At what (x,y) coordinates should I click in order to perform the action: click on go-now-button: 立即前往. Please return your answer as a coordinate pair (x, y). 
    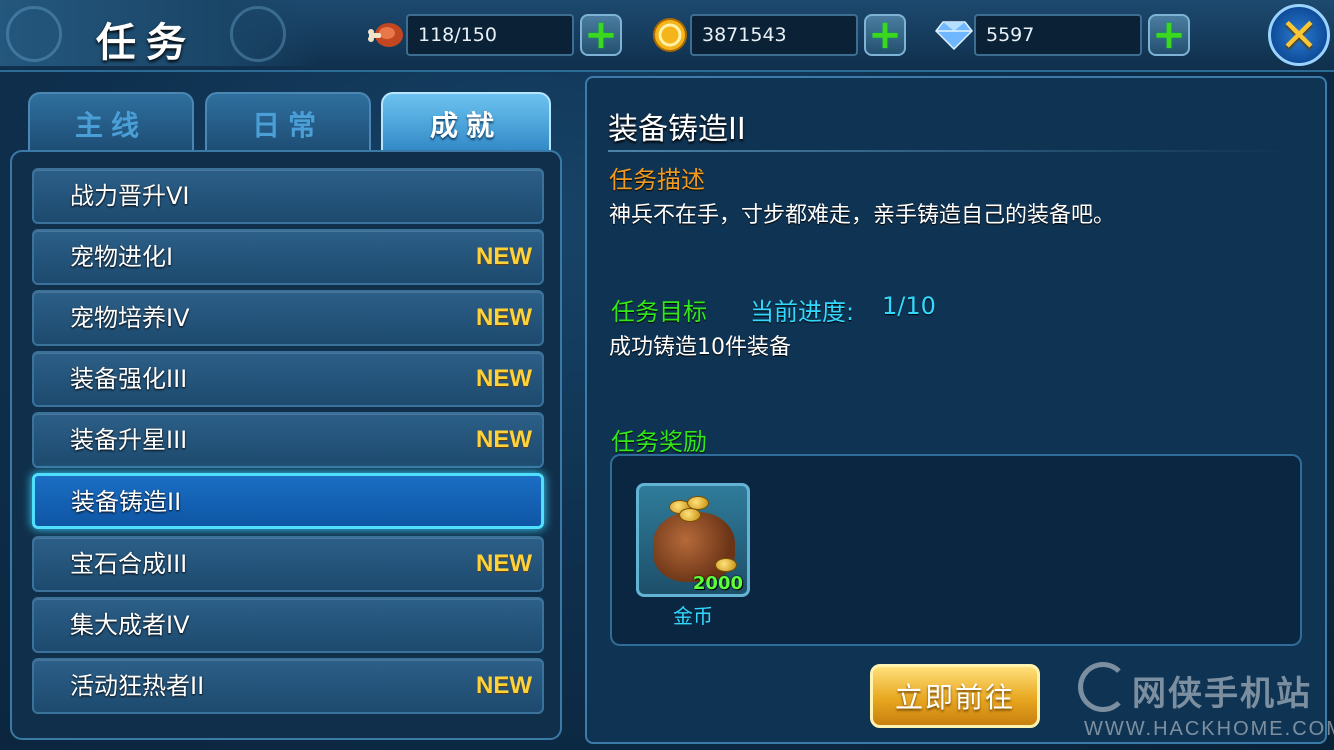
    Looking at the image, I should click on (955, 696).